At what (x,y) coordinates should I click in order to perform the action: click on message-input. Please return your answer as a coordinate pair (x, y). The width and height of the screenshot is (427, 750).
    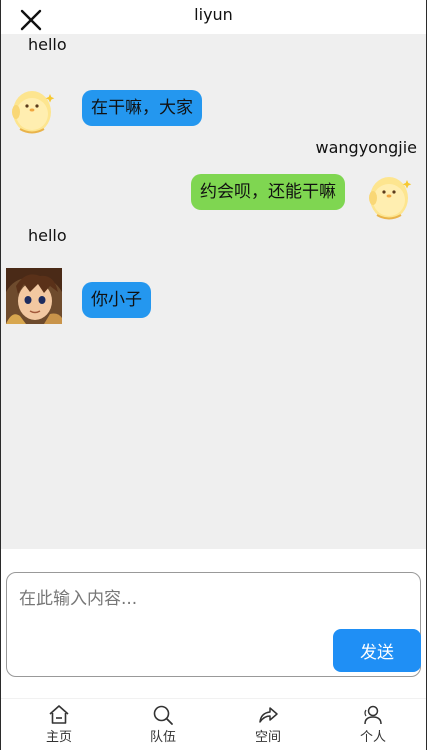
    Looking at the image, I should click on (169, 599).